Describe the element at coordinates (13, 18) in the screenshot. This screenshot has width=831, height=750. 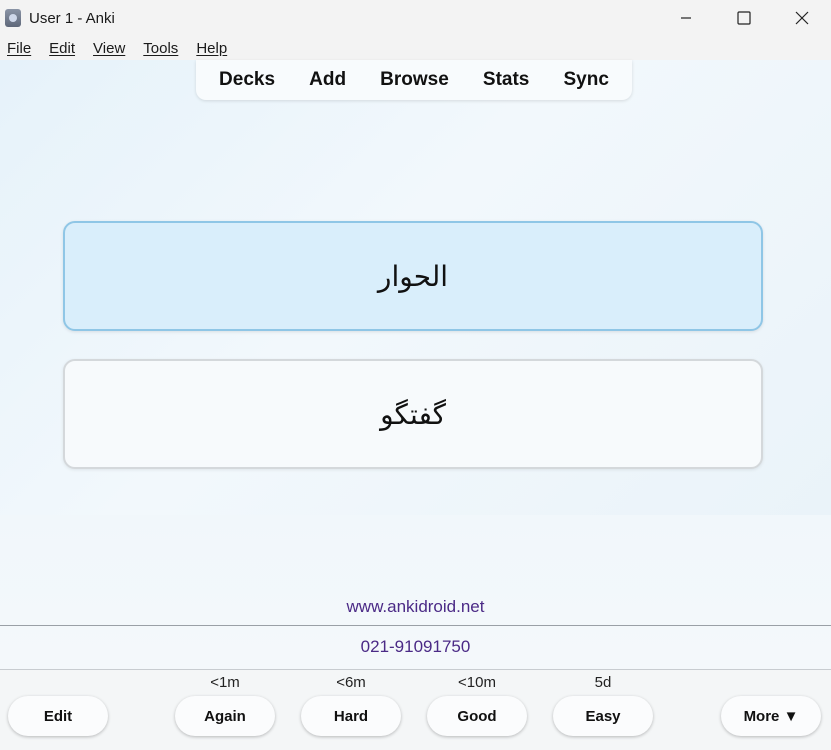
I see `anki-icon` at that location.